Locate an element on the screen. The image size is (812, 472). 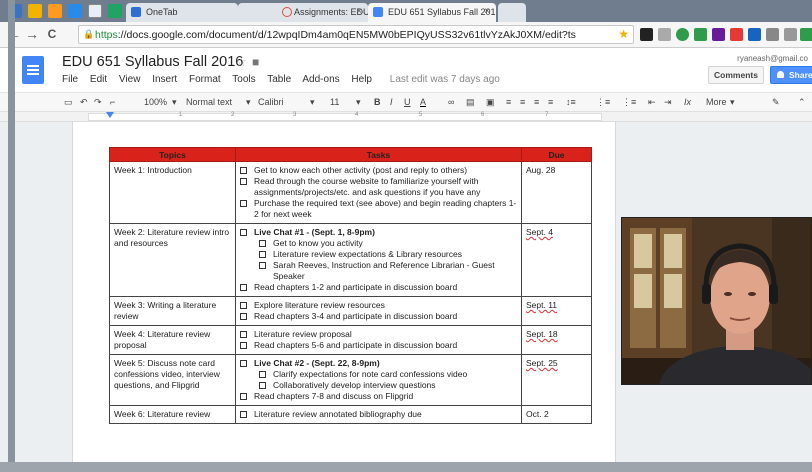
paint-format-icon: ⌐ is located at coordinates (112, 102).